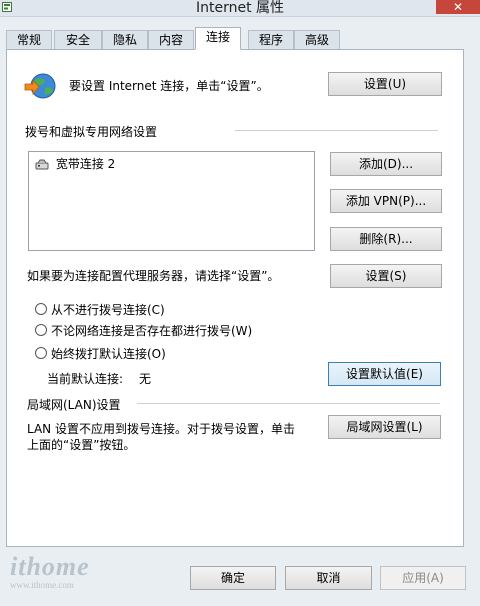 The width and height of the screenshot is (480, 606). Describe the element at coordinates (233, 578) in the screenshot. I see `ok-button: 确定` at that location.